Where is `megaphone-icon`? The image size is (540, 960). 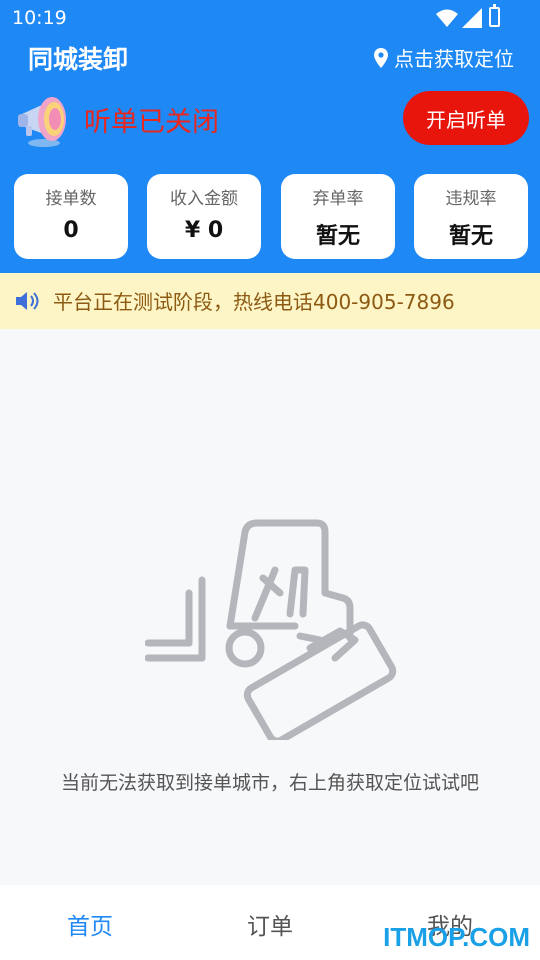 megaphone-icon is located at coordinates (42, 122).